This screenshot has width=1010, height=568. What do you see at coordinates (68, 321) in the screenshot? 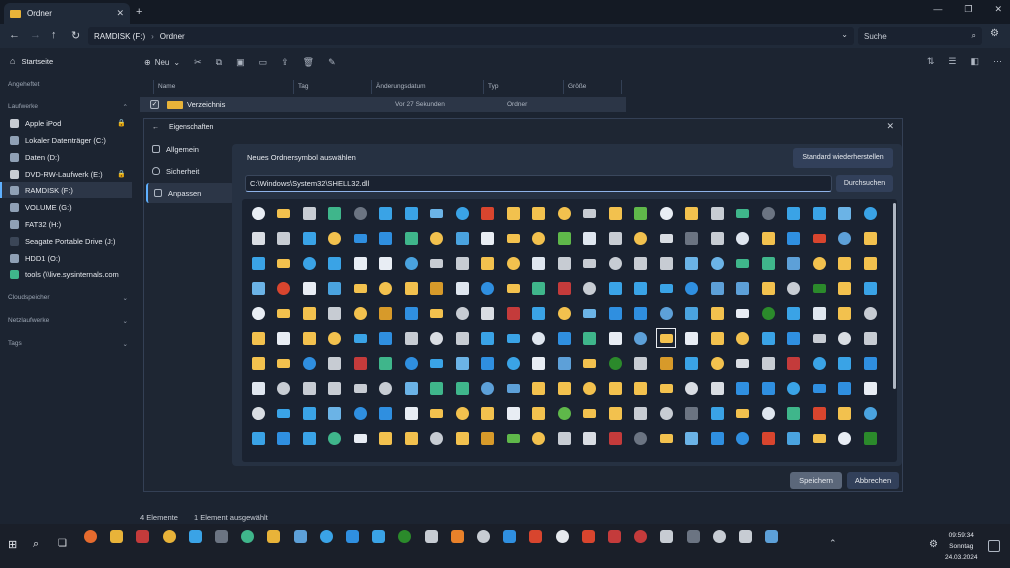
I see `section-network: Netzlaufwerke ⌄` at bounding box center [68, 321].